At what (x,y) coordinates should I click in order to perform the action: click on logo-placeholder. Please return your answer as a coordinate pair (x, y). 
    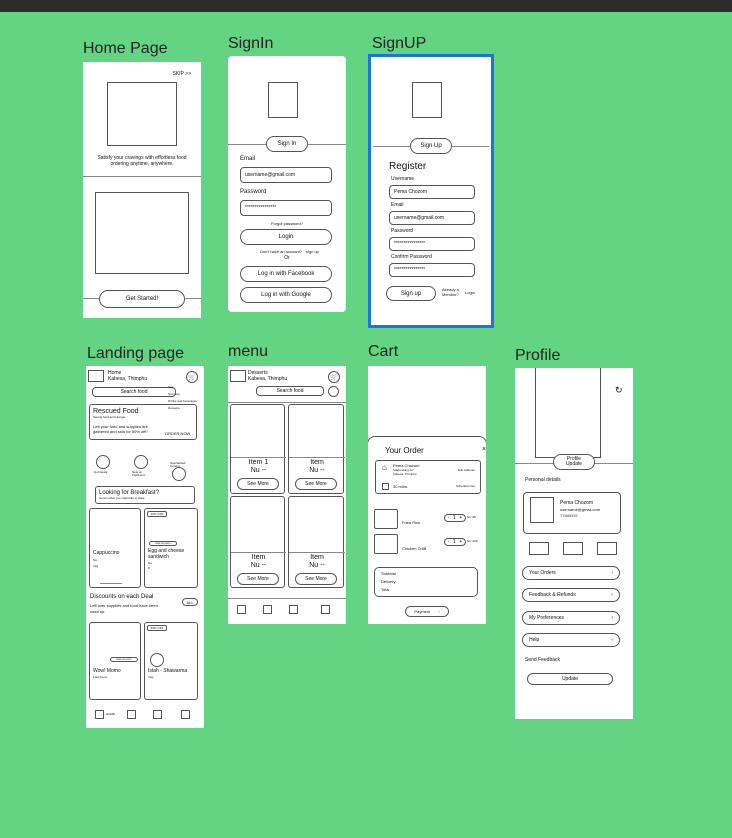
    Looking at the image, I should click on (283, 100).